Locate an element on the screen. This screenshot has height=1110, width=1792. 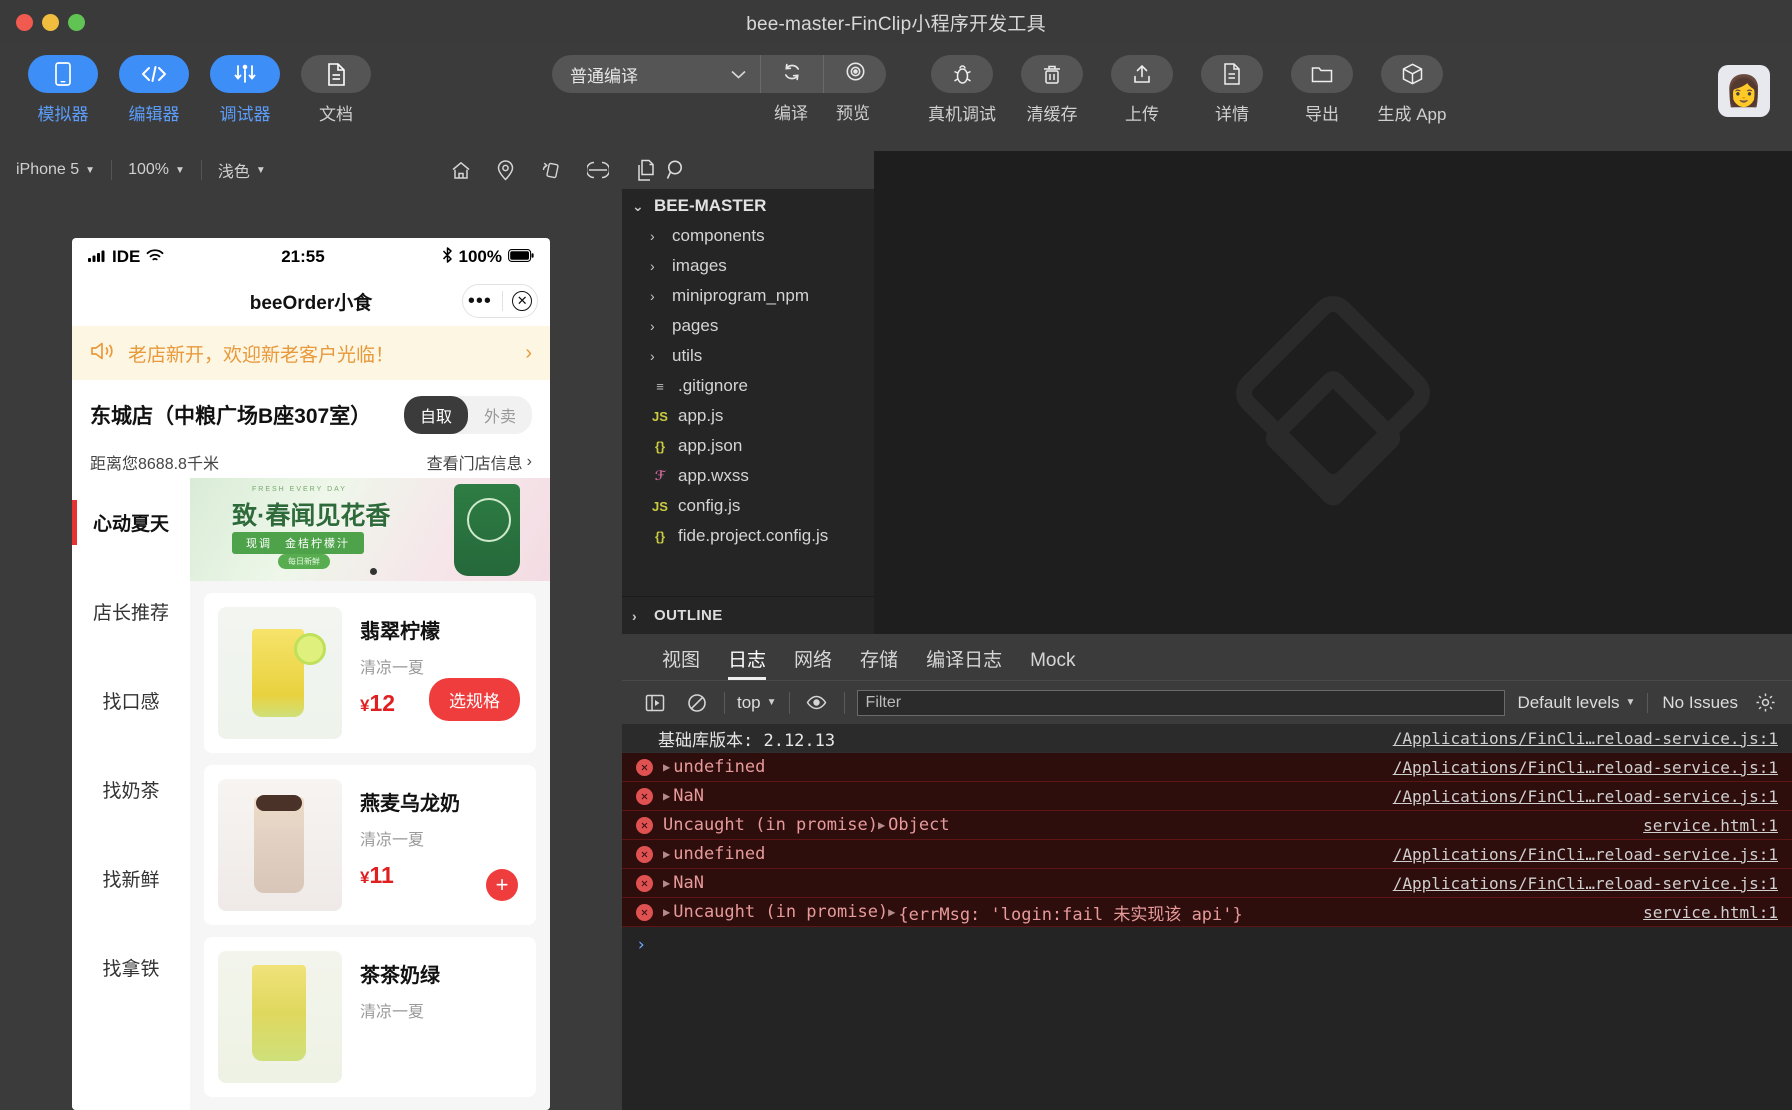
category-item-5: 找拿铁 is located at coordinates (131, 967).